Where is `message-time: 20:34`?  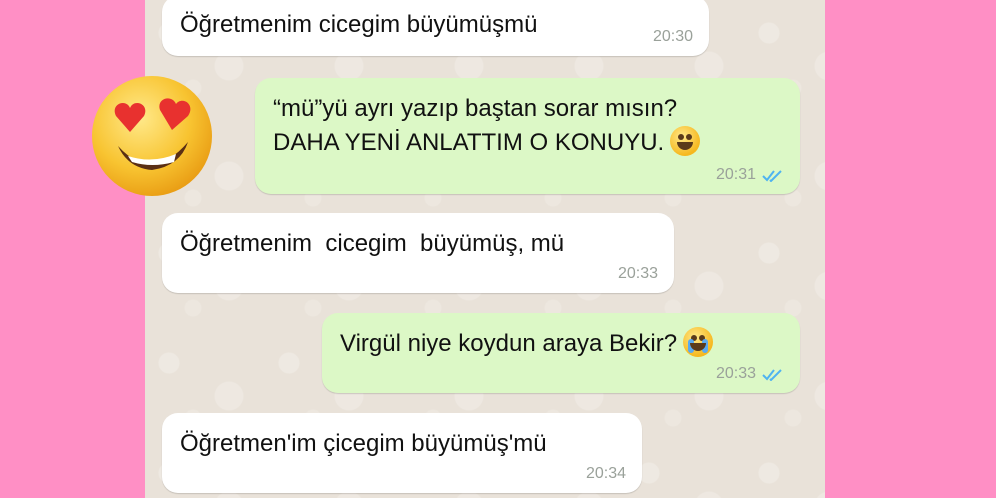 message-time: 20:34 is located at coordinates (605, 473).